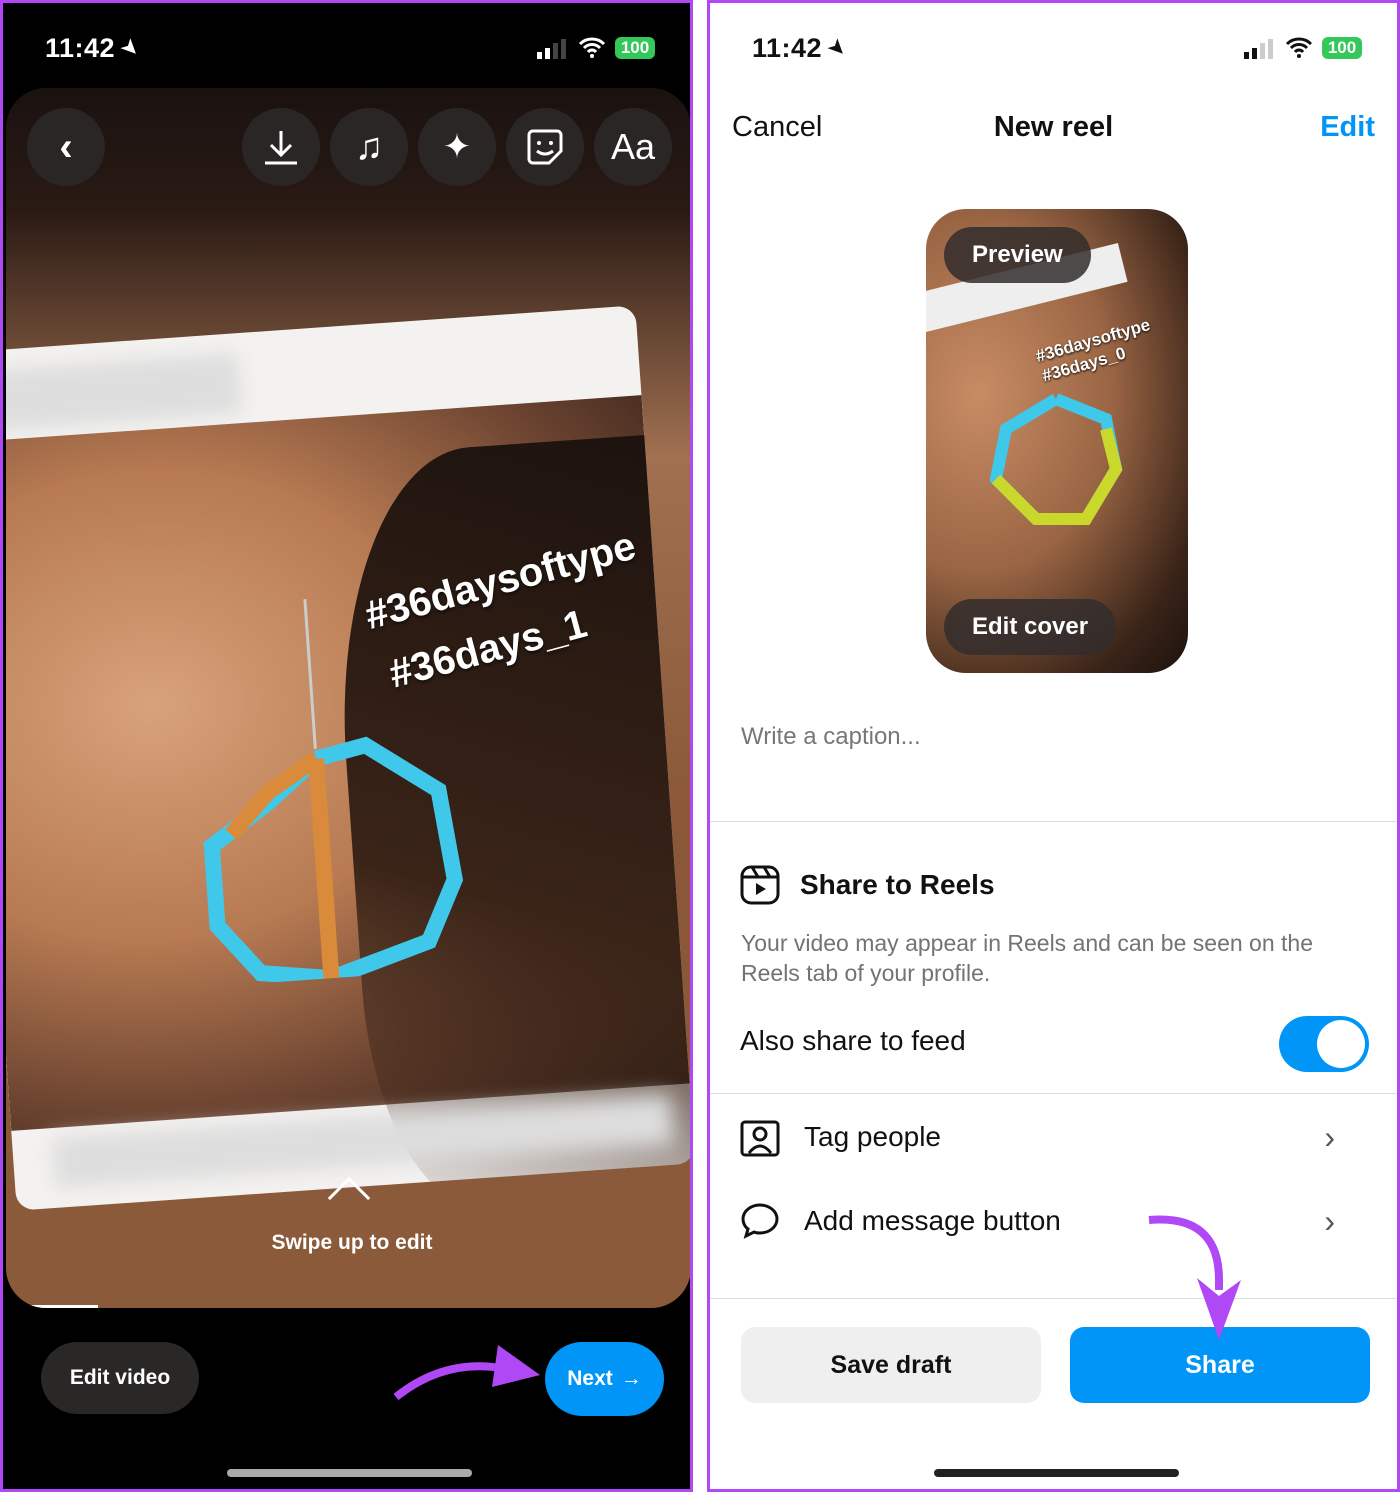 The height and width of the screenshot is (1492, 1400). Describe the element at coordinates (891, 1365) in the screenshot. I see `save-draft-button: Save draft` at that location.